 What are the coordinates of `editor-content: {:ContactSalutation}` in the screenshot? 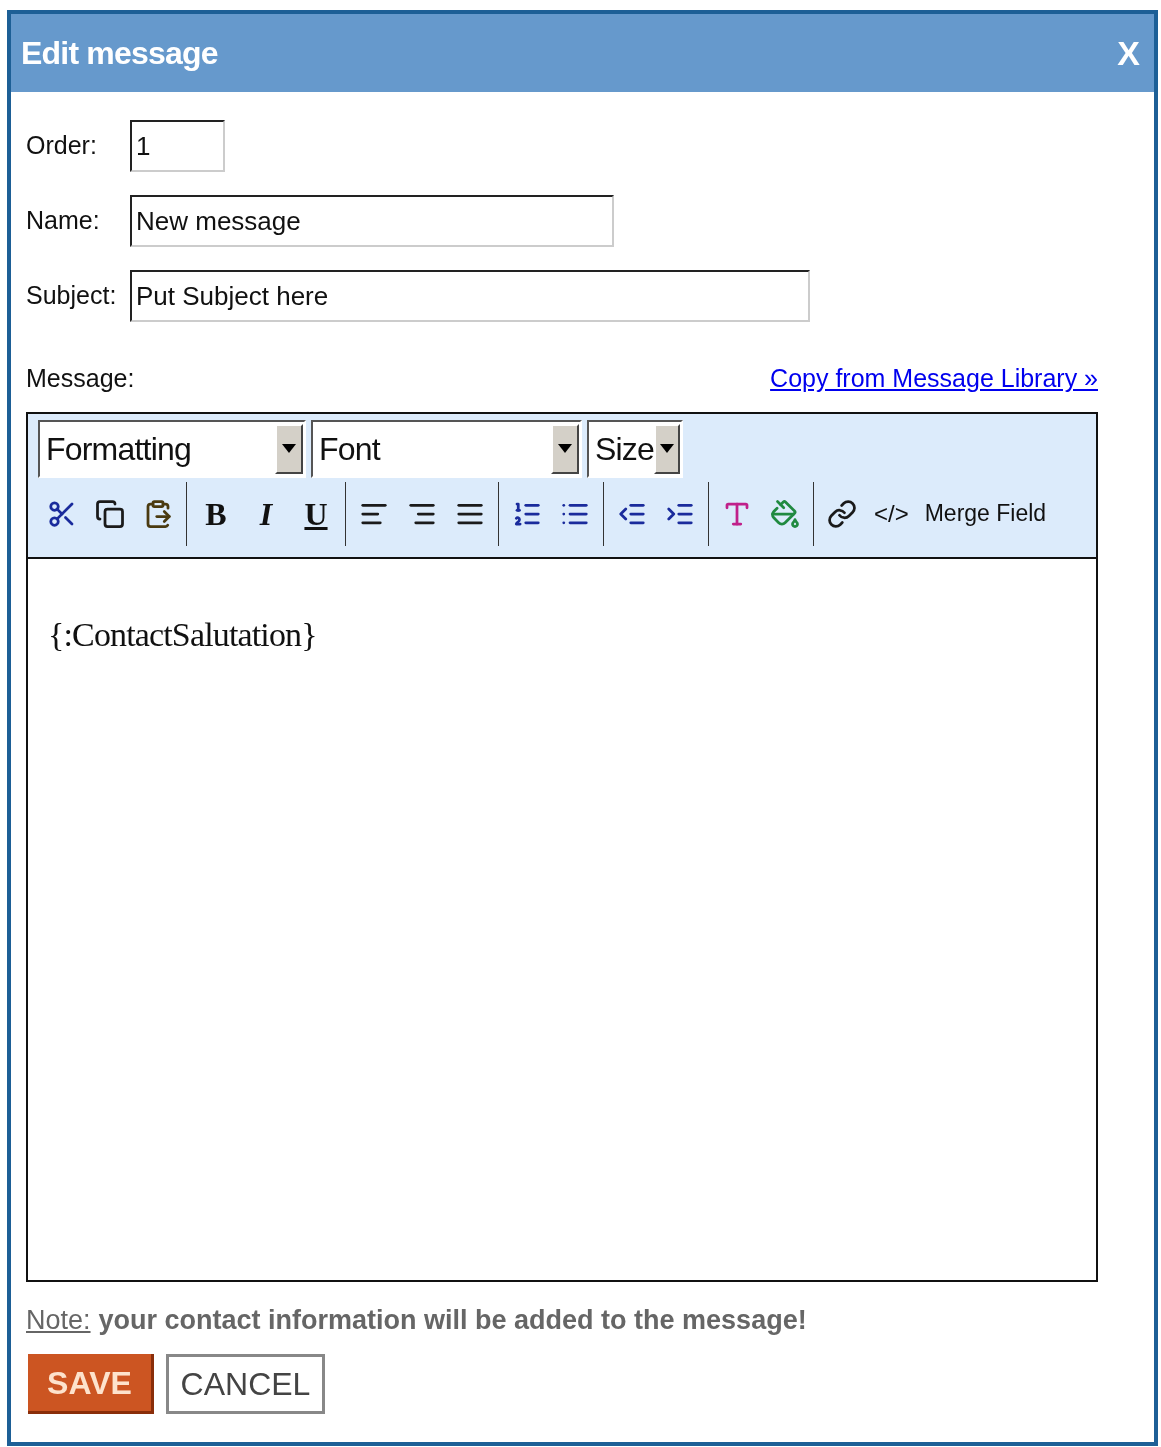 It's located at (182, 634).